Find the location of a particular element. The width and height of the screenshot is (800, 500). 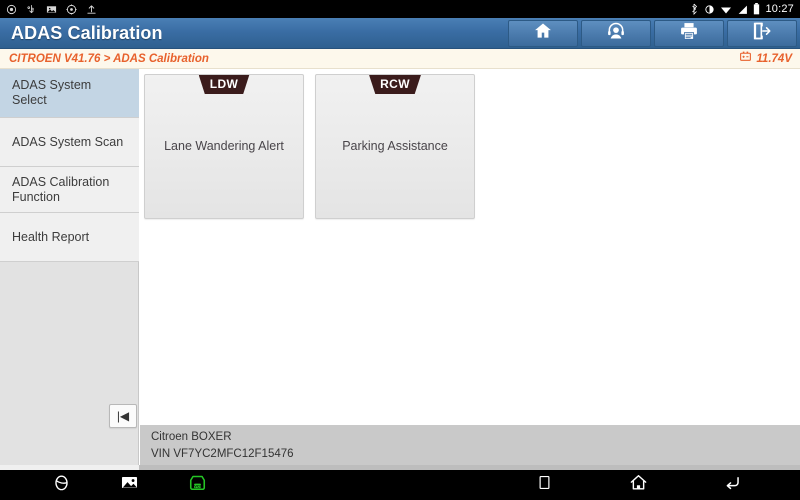

headset-icon is located at coordinates (616, 33).